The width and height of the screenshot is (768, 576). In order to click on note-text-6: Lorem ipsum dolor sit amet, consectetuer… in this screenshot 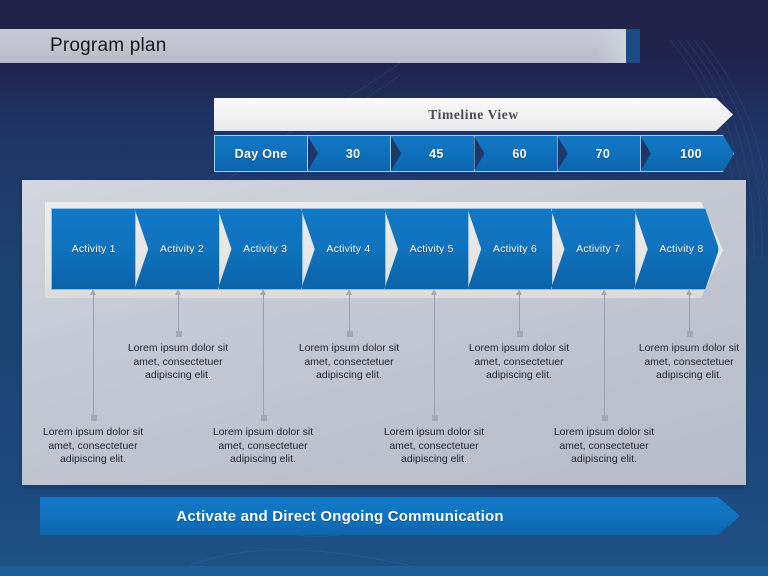, I will do `click(519, 361)`.